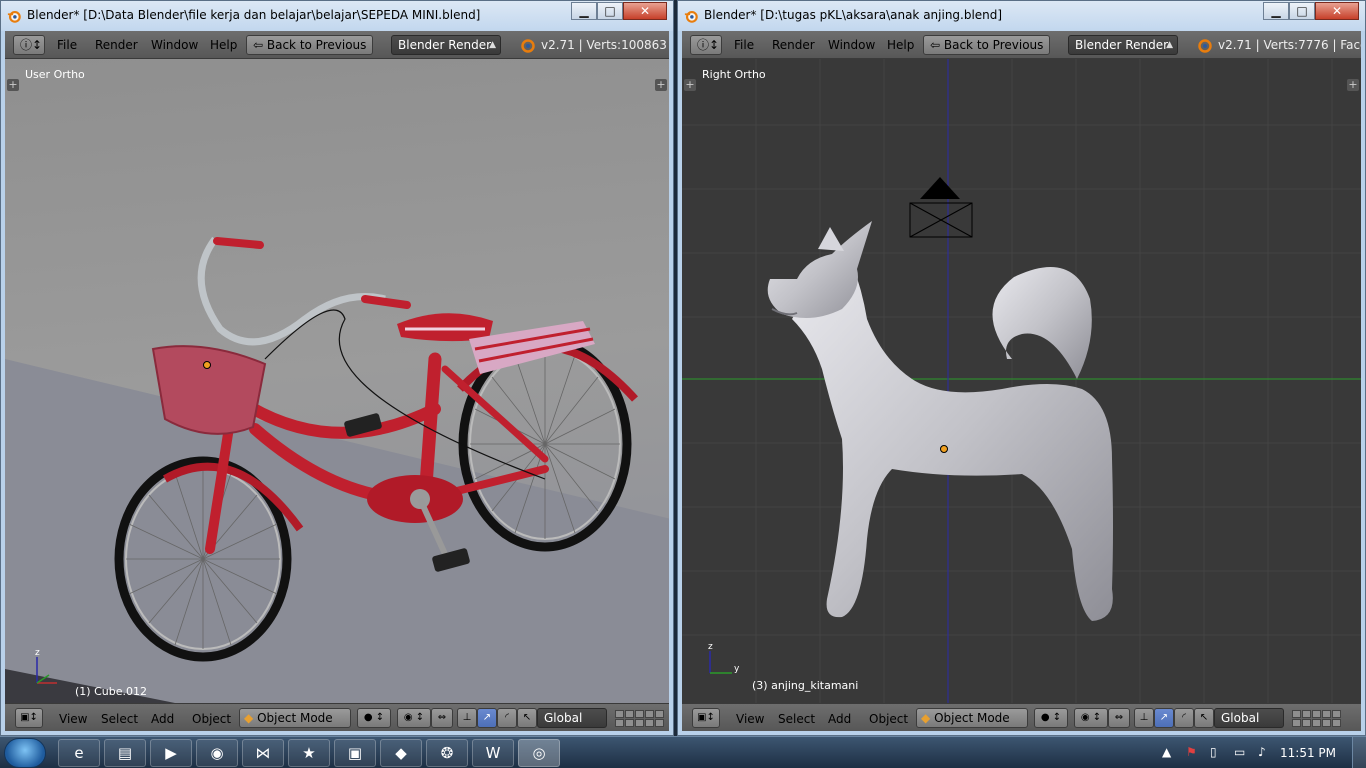 This screenshot has width=1366, height=768. What do you see at coordinates (944, 449) in the screenshot?
I see `object-origin-dot` at bounding box center [944, 449].